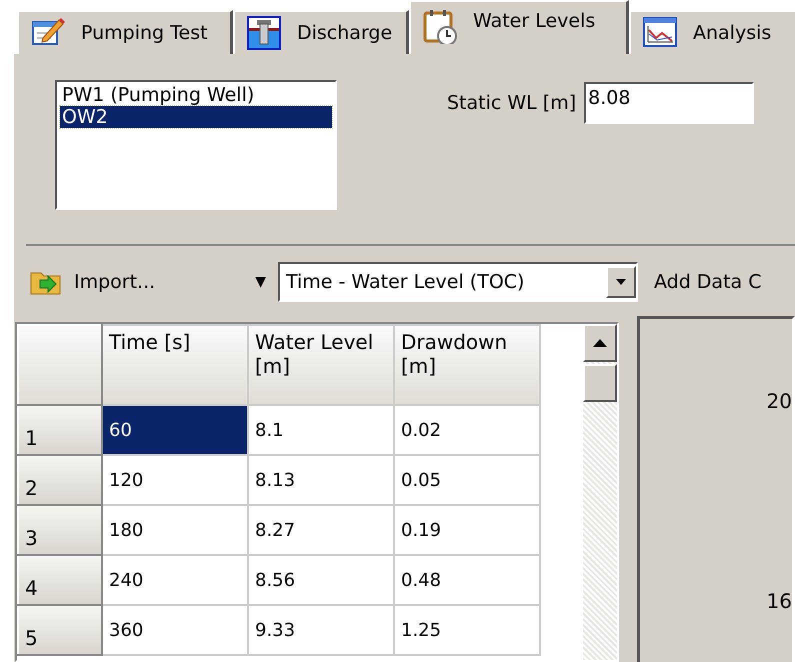 This screenshot has height=662, width=795. I want to click on well-list: PW1 (Pumping Well) OW2, so click(196, 145).